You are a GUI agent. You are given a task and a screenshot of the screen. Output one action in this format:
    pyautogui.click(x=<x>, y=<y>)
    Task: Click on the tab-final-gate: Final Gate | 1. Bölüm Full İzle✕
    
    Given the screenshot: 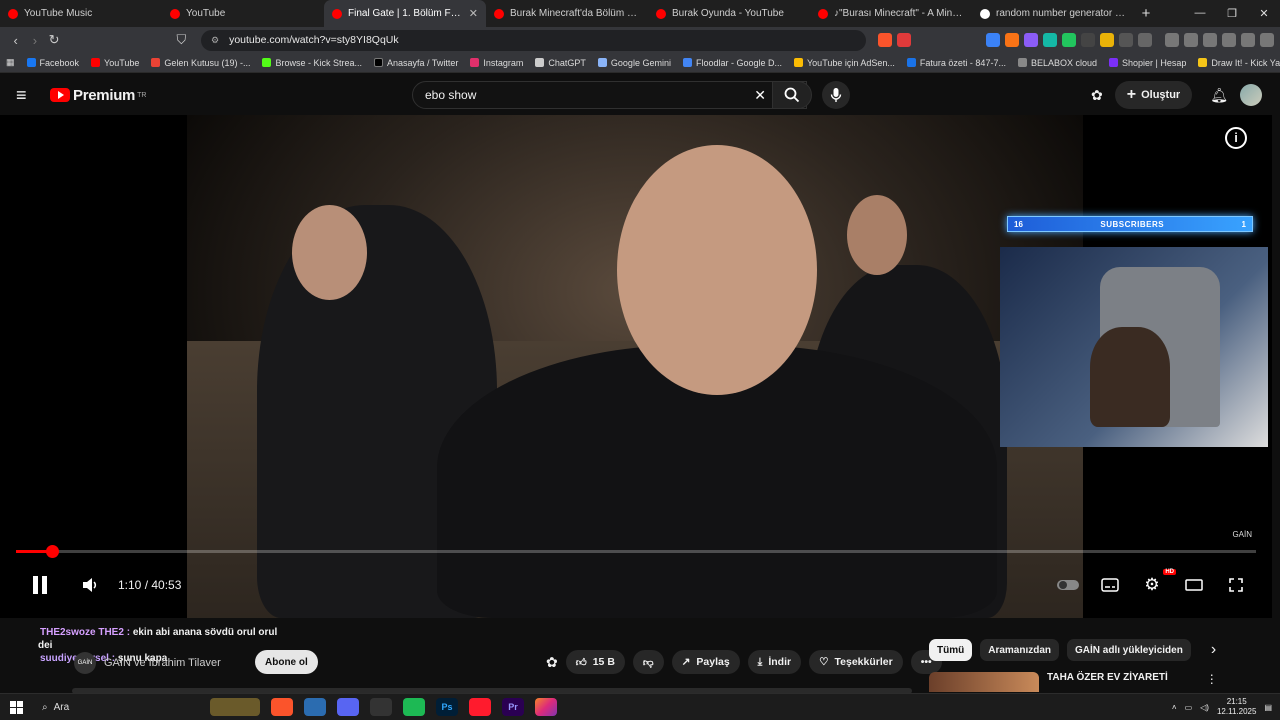 What is the action you would take?
    pyautogui.click(x=405, y=13)
    